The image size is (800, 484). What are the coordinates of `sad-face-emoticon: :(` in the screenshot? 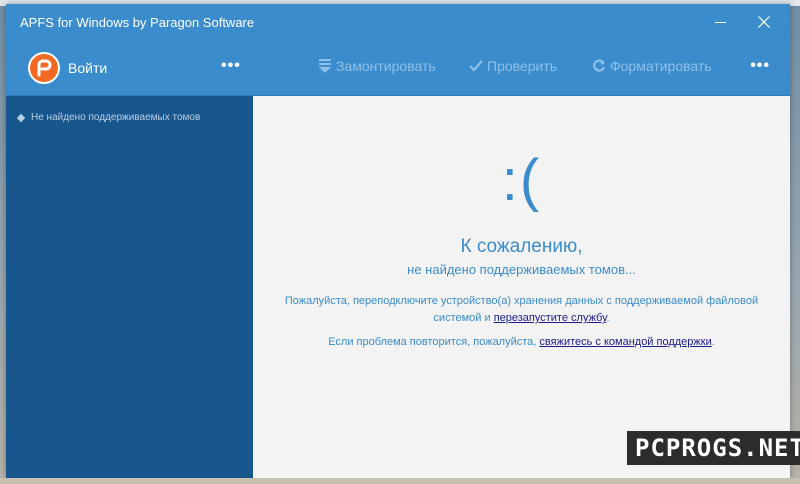 It's located at (521, 180).